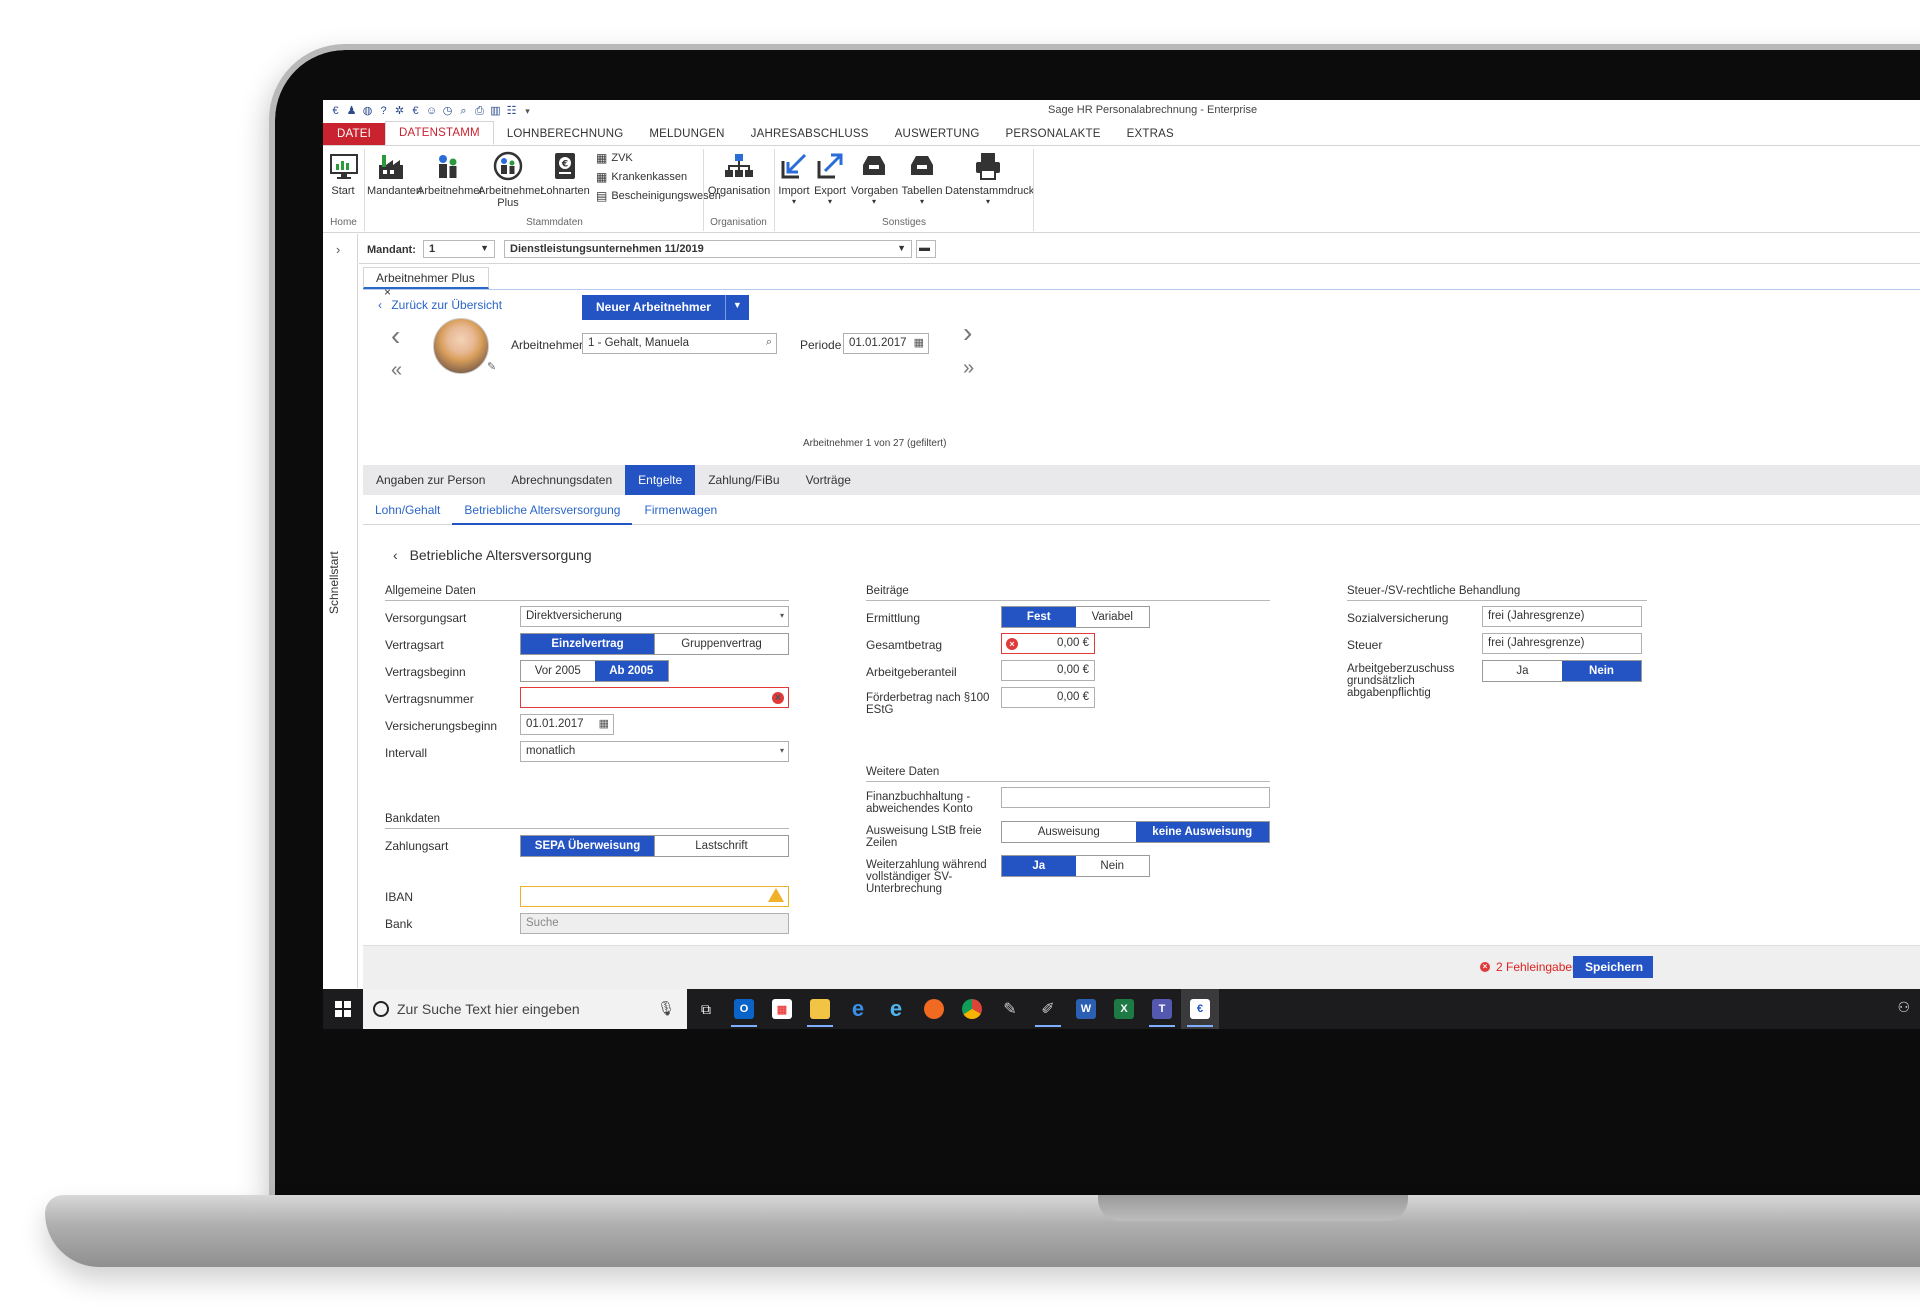 This screenshot has width=1920, height=1312. I want to click on help-icon: ?, so click(383, 111).